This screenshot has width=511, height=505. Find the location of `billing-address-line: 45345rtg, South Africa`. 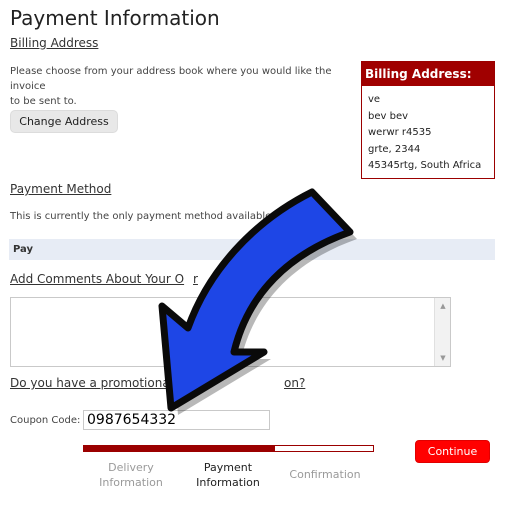

billing-address-line: 45345rtg, South Africa is located at coordinates (425, 165).